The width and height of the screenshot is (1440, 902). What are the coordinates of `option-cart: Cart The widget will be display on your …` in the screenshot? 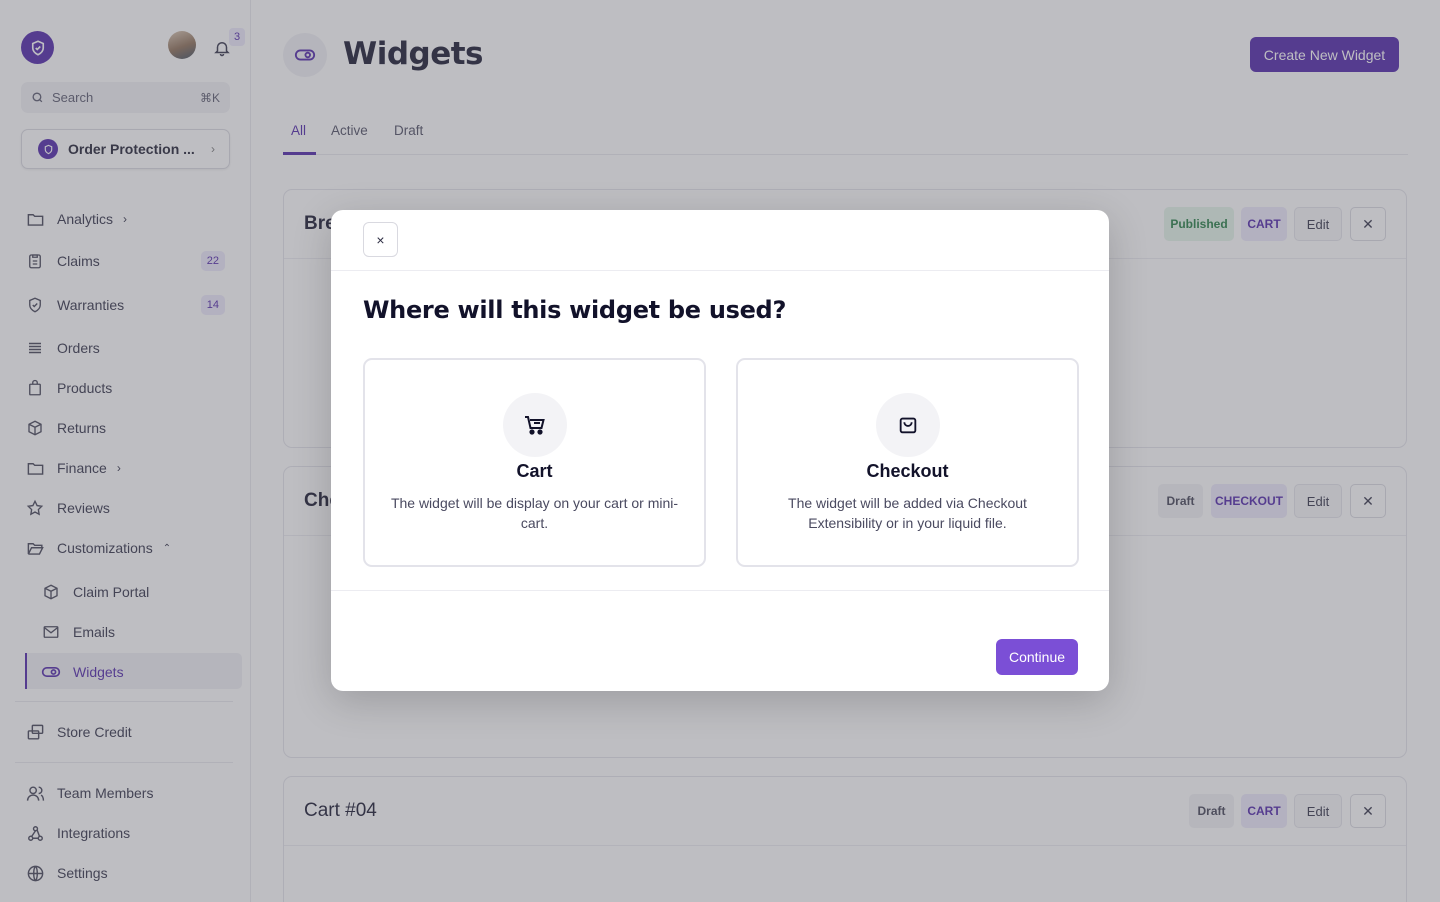 It's located at (534, 462).